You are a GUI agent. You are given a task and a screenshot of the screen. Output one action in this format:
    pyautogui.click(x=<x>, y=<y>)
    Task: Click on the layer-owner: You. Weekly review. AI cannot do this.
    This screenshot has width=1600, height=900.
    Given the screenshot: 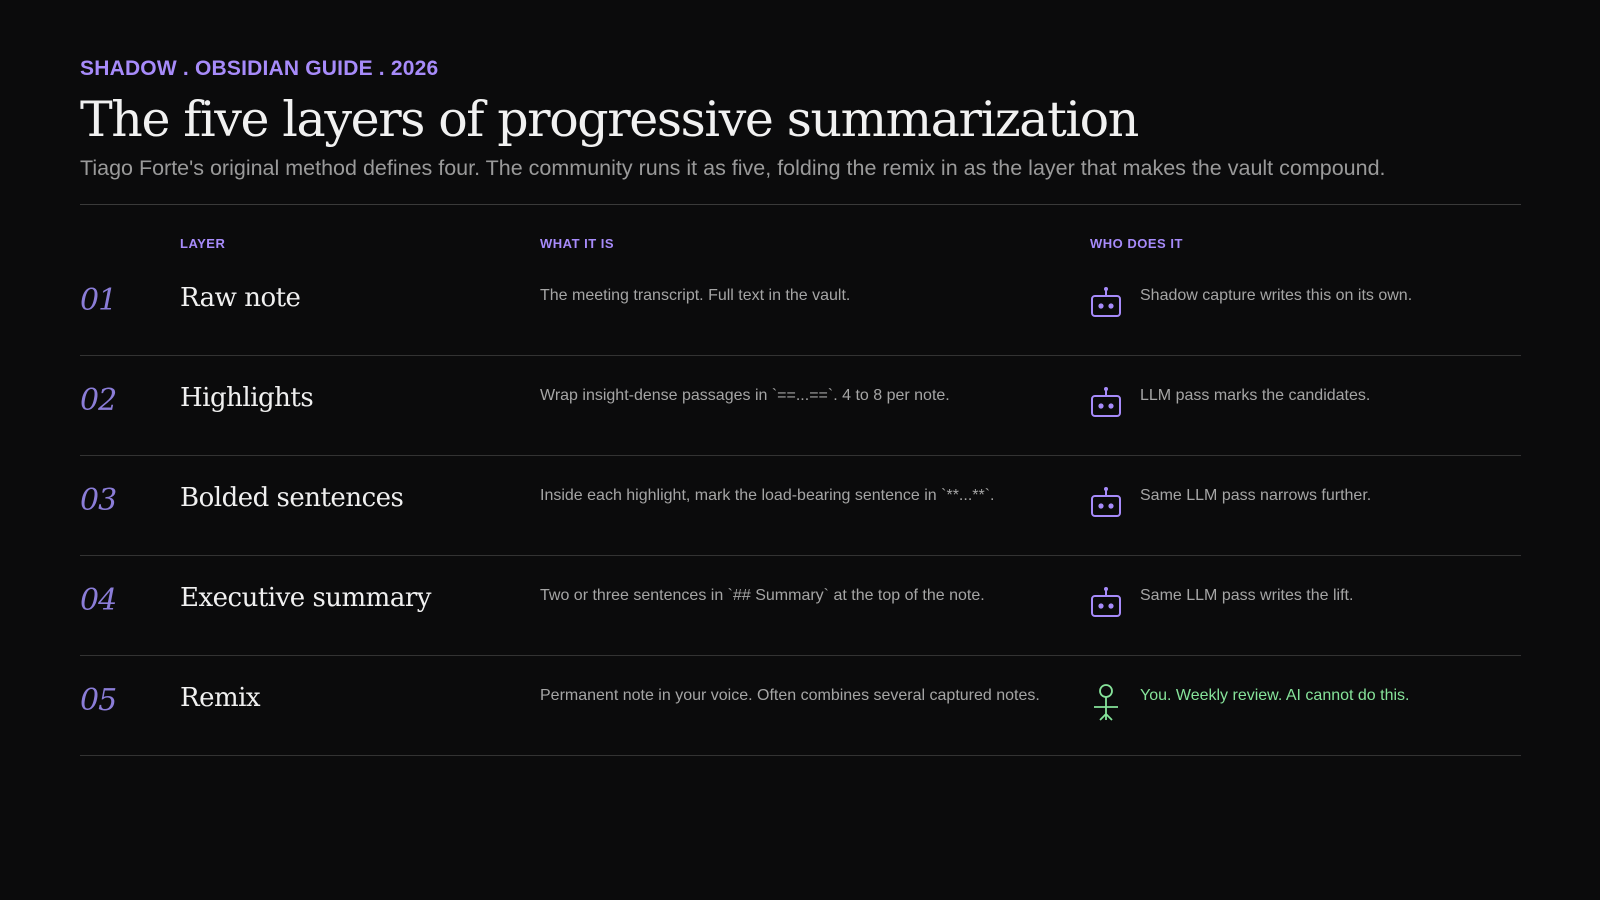 What is the action you would take?
    pyautogui.click(x=1275, y=695)
    